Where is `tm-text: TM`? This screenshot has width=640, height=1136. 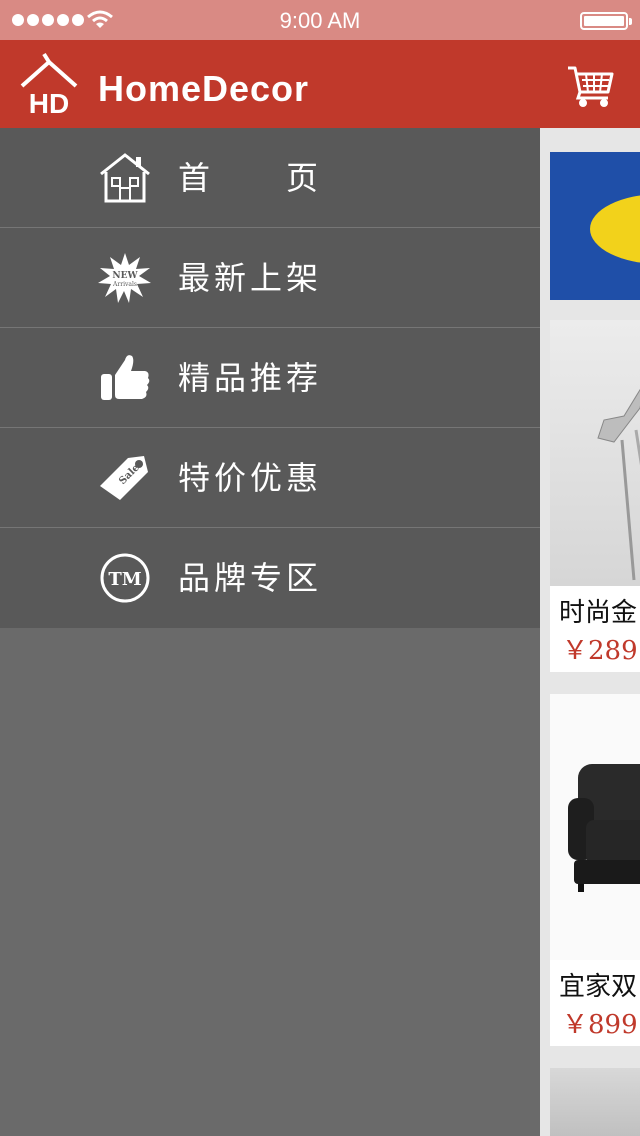 tm-text: TM is located at coordinates (124, 579).